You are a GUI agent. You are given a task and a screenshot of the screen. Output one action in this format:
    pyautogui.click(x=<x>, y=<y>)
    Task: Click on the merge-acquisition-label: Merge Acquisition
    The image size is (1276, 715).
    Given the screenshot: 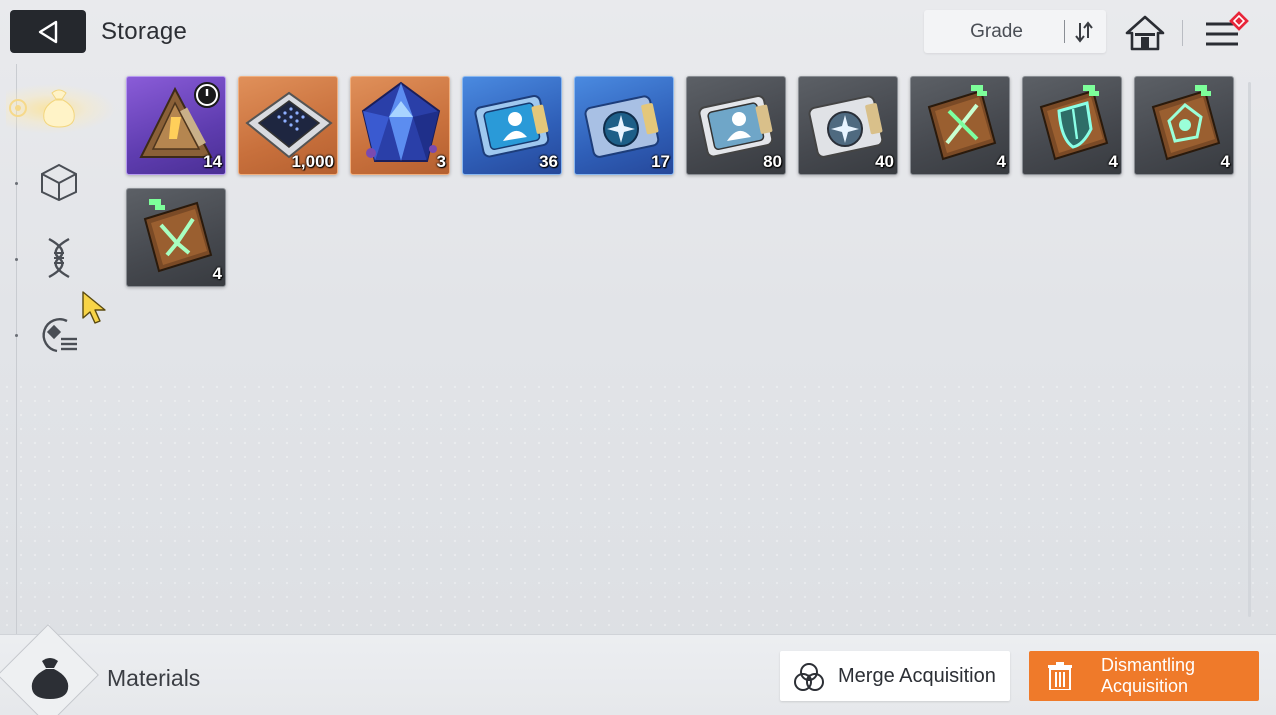 What is the action you would take?
    pyautogui.click(x=917, y=675)
    